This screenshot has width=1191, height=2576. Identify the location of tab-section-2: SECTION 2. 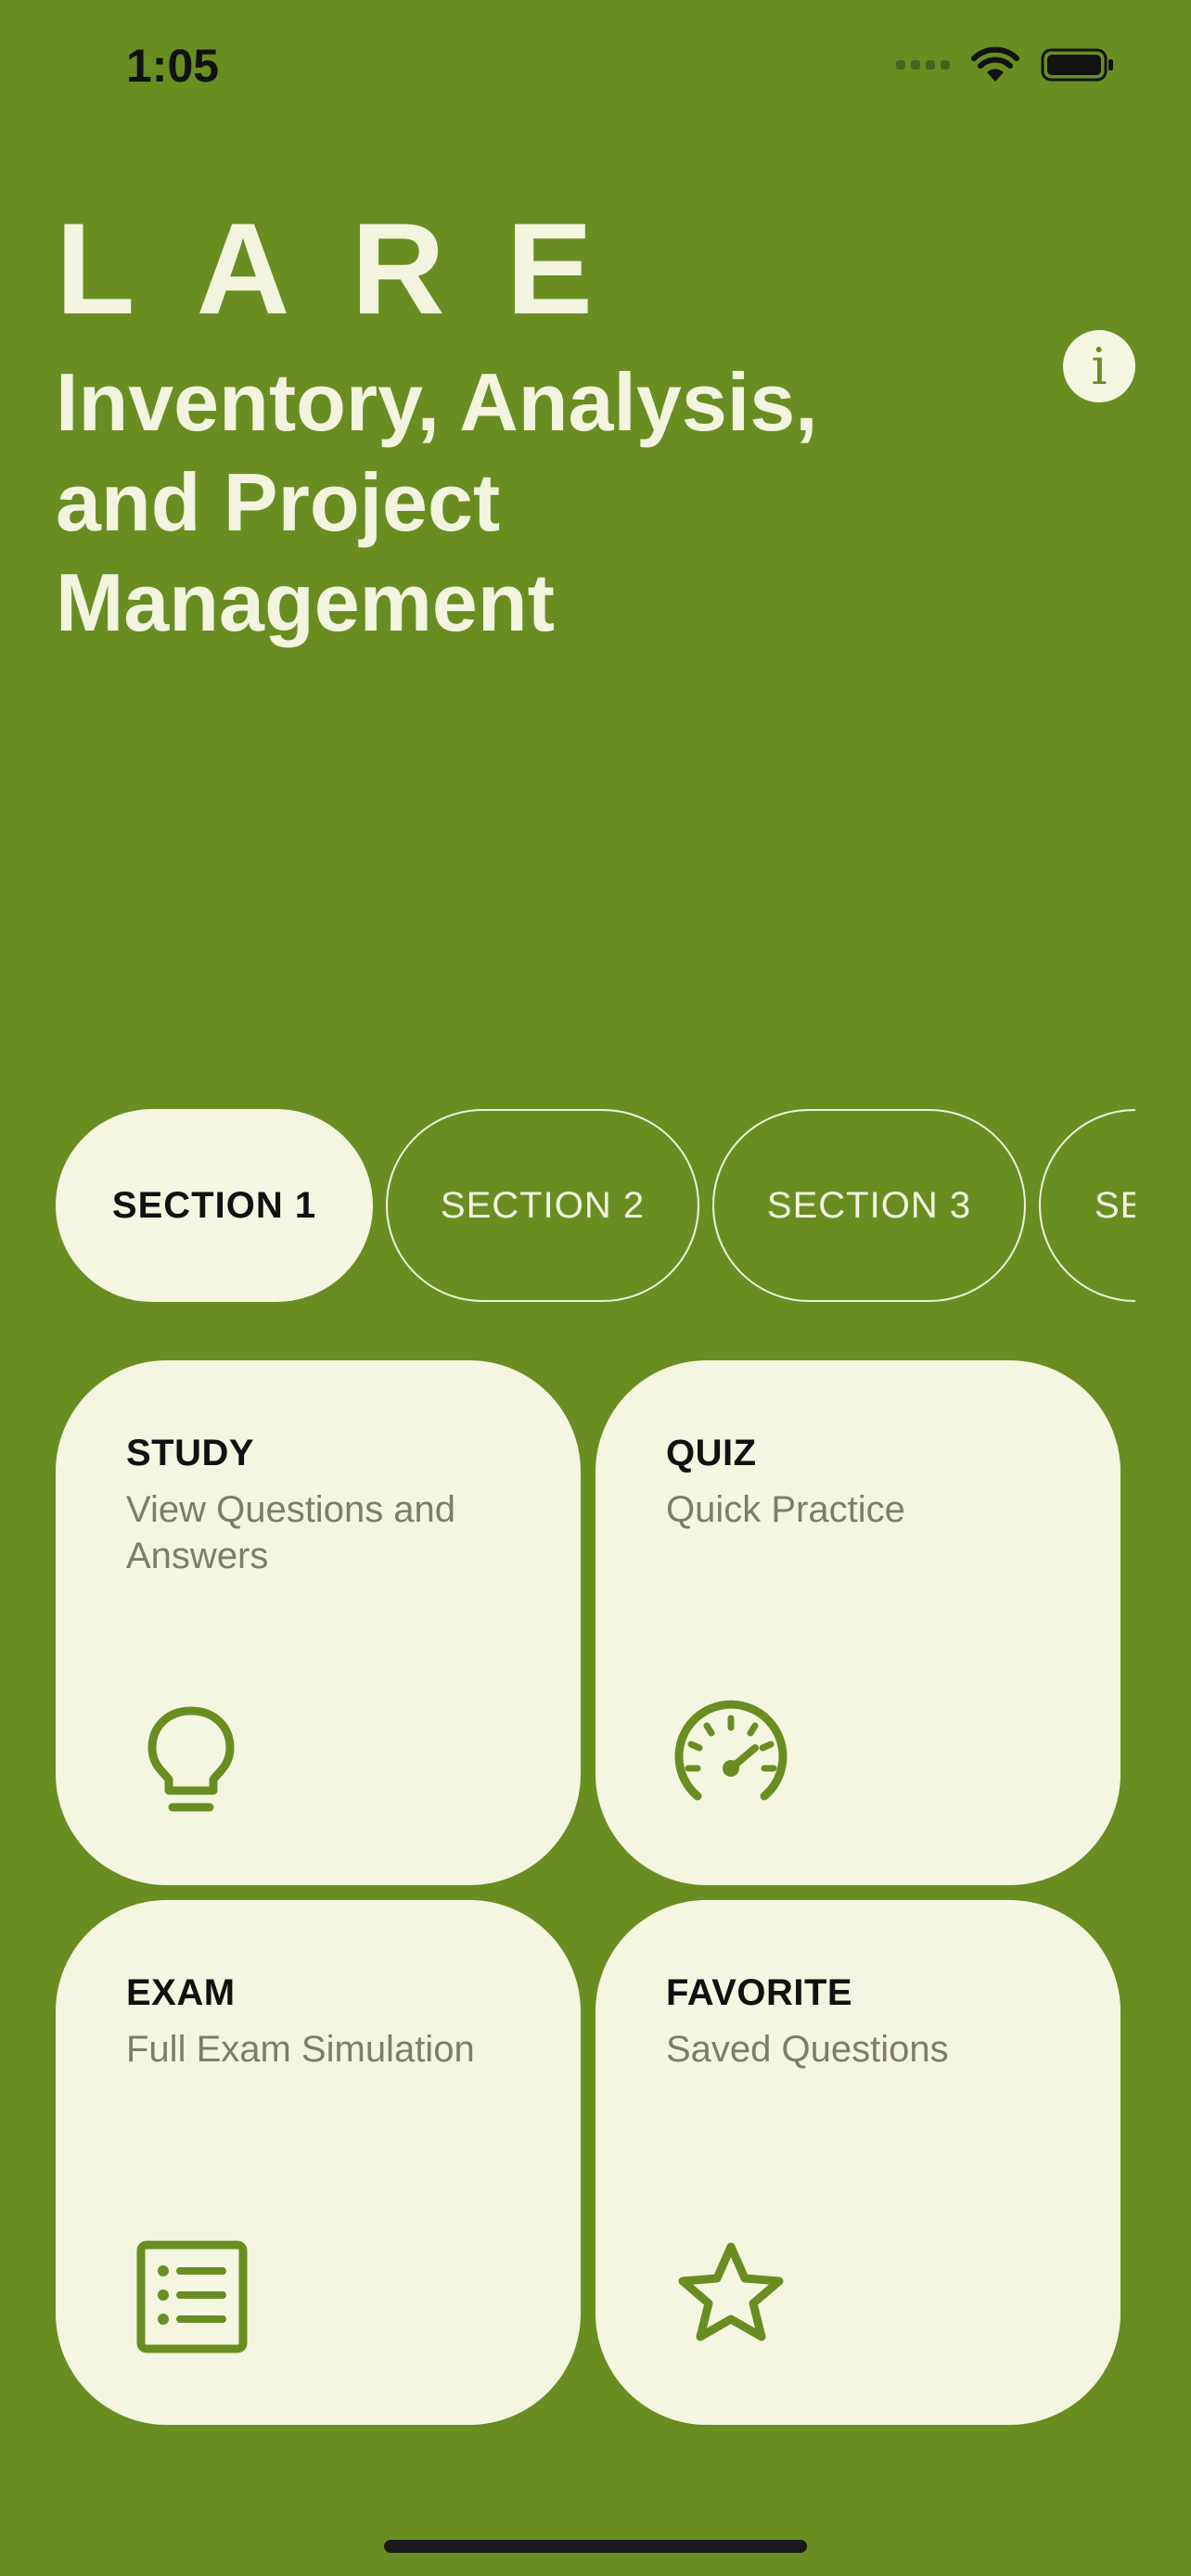
(542, 1205).